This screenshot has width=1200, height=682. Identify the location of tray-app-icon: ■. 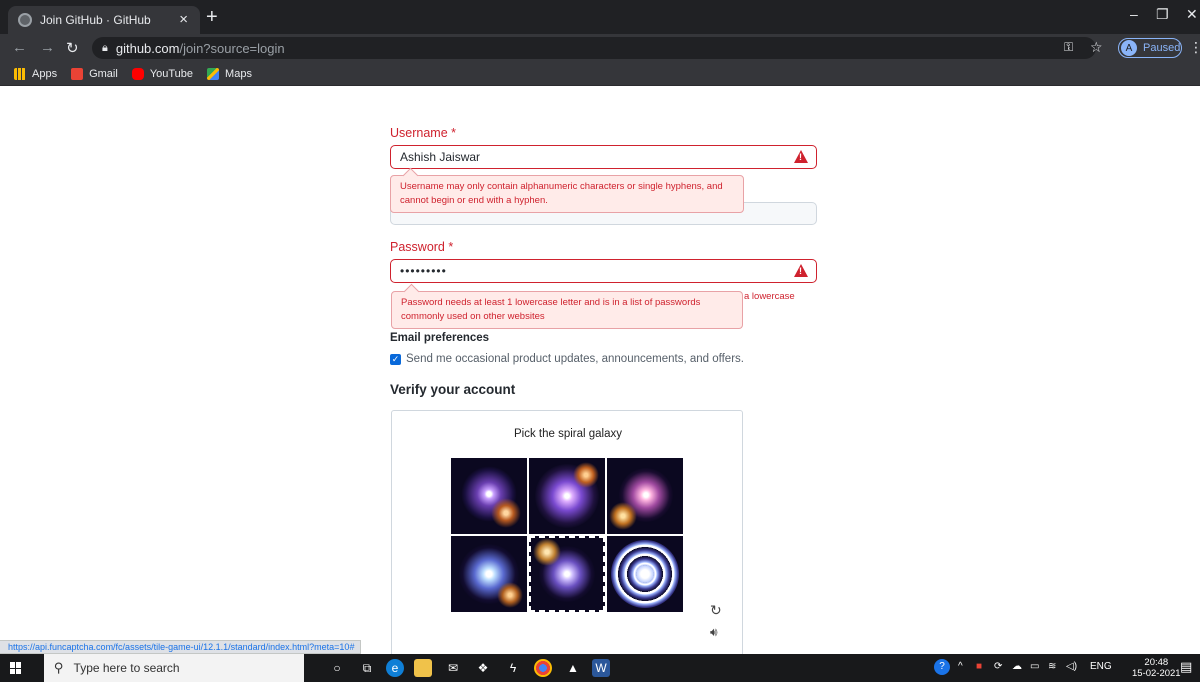
(979, 666).